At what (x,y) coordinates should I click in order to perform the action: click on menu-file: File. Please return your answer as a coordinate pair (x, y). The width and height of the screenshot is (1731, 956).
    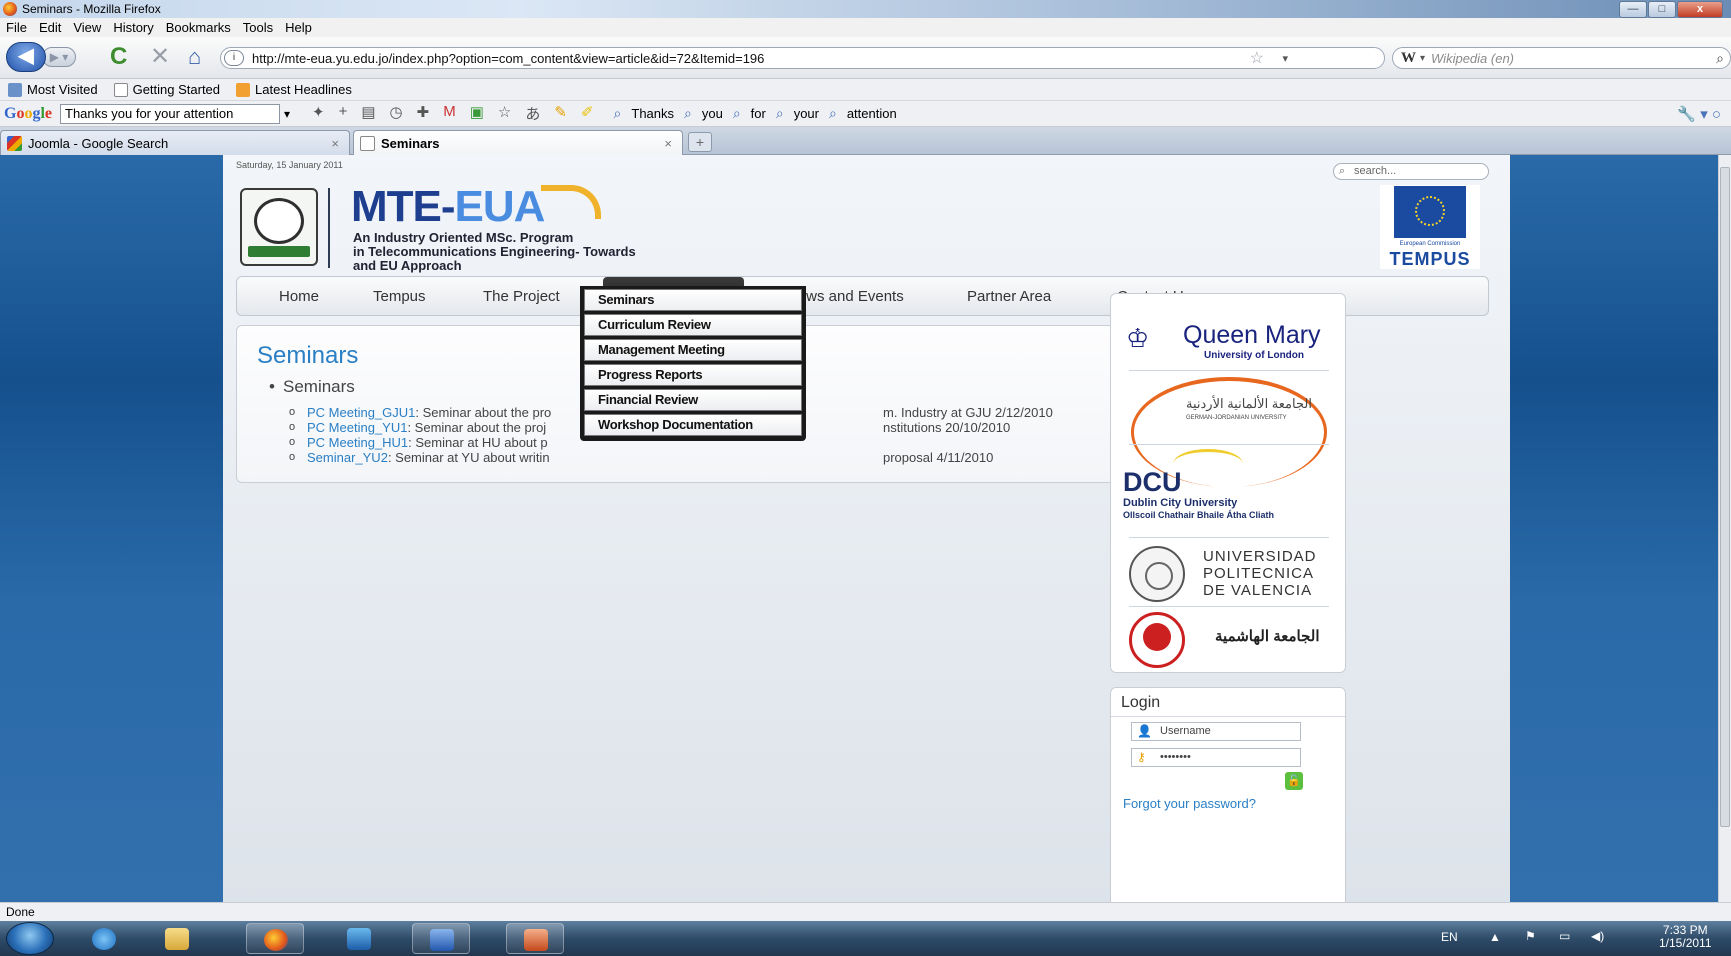
    Looking at the image, I should click on (16, 27).